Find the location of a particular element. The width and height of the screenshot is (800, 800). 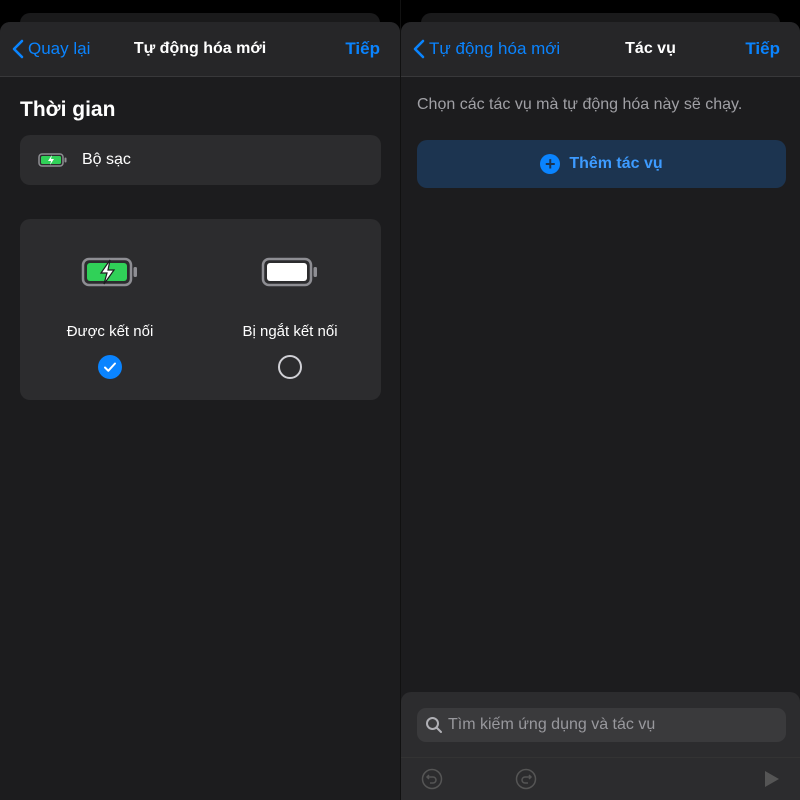

search-placeholder: Tìm kiếm ứng dụng và tác vụ is located at coordinates (552, 724).